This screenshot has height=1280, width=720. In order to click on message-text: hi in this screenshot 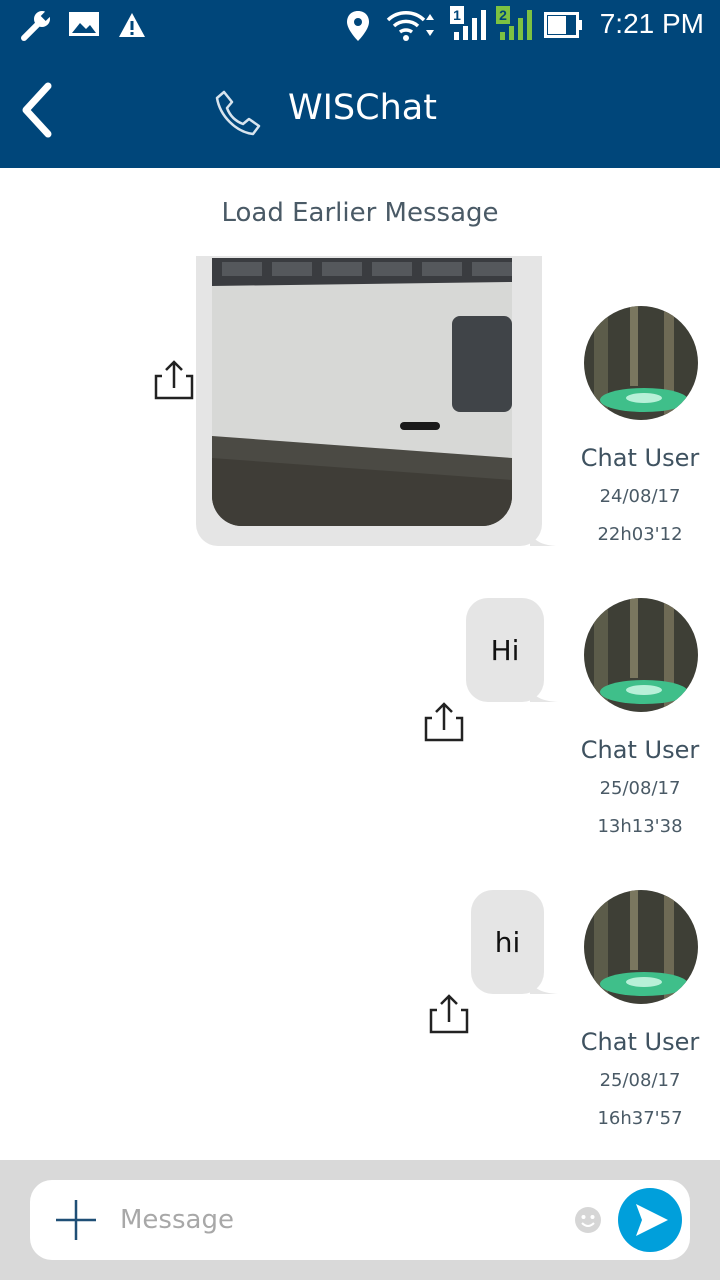, I will do `click(507, 942)`.